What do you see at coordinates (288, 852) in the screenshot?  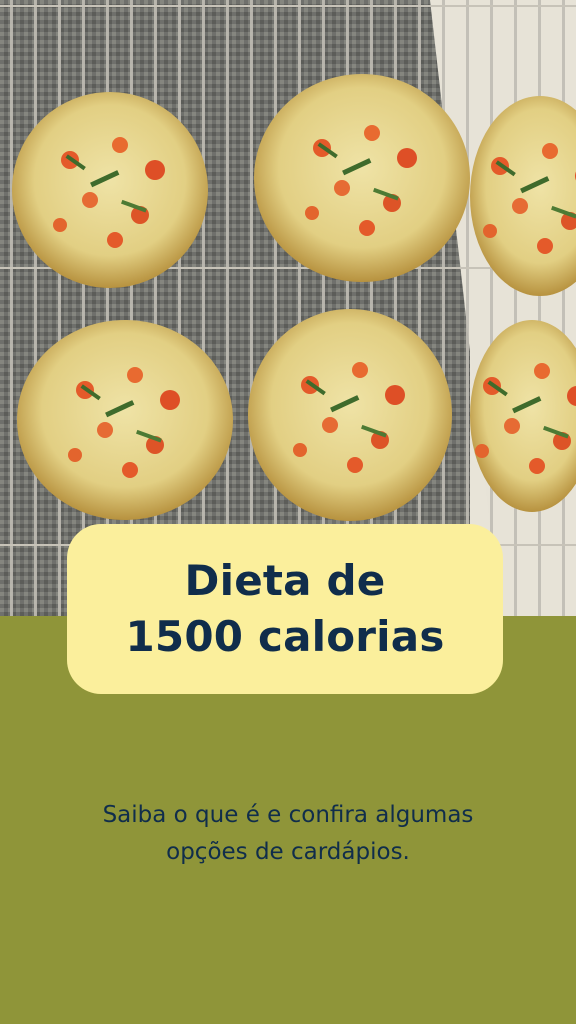 I see `subtitle-line-2: opções de cardápios.` at bounding box center [288, 852].